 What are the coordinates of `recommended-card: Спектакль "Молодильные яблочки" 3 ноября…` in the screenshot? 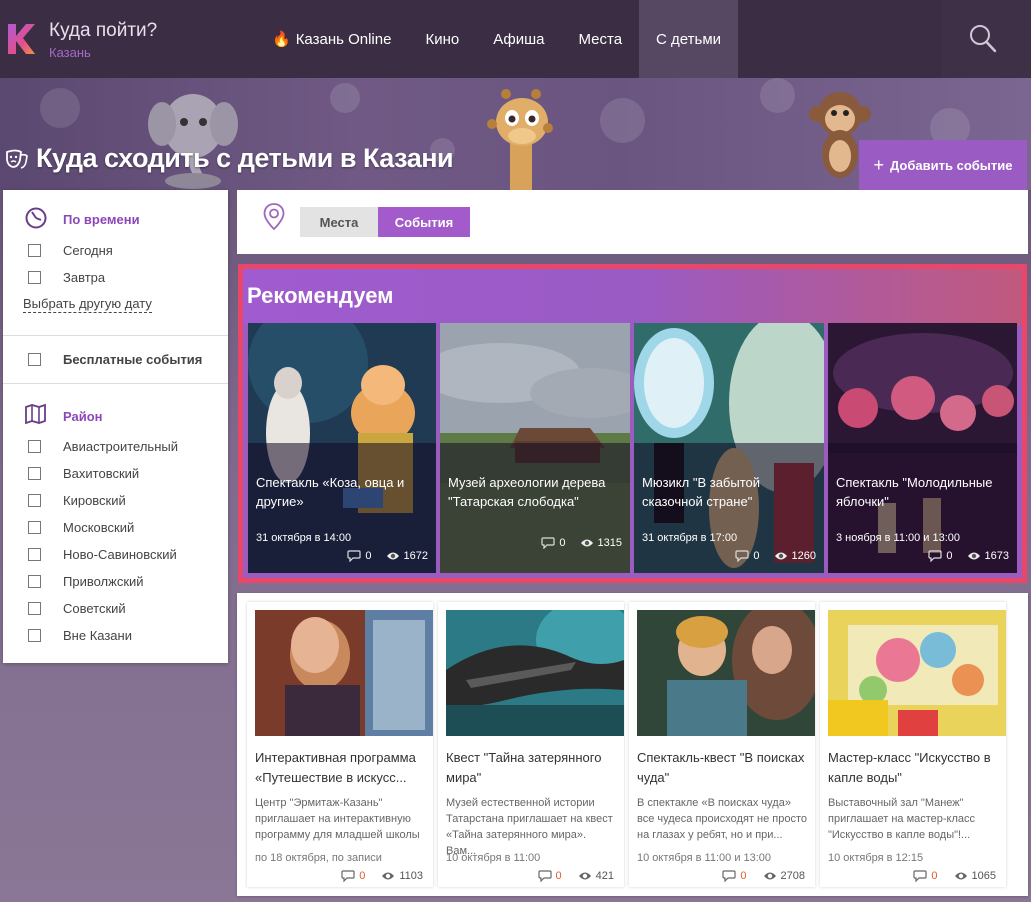 It's located at (922, 448).